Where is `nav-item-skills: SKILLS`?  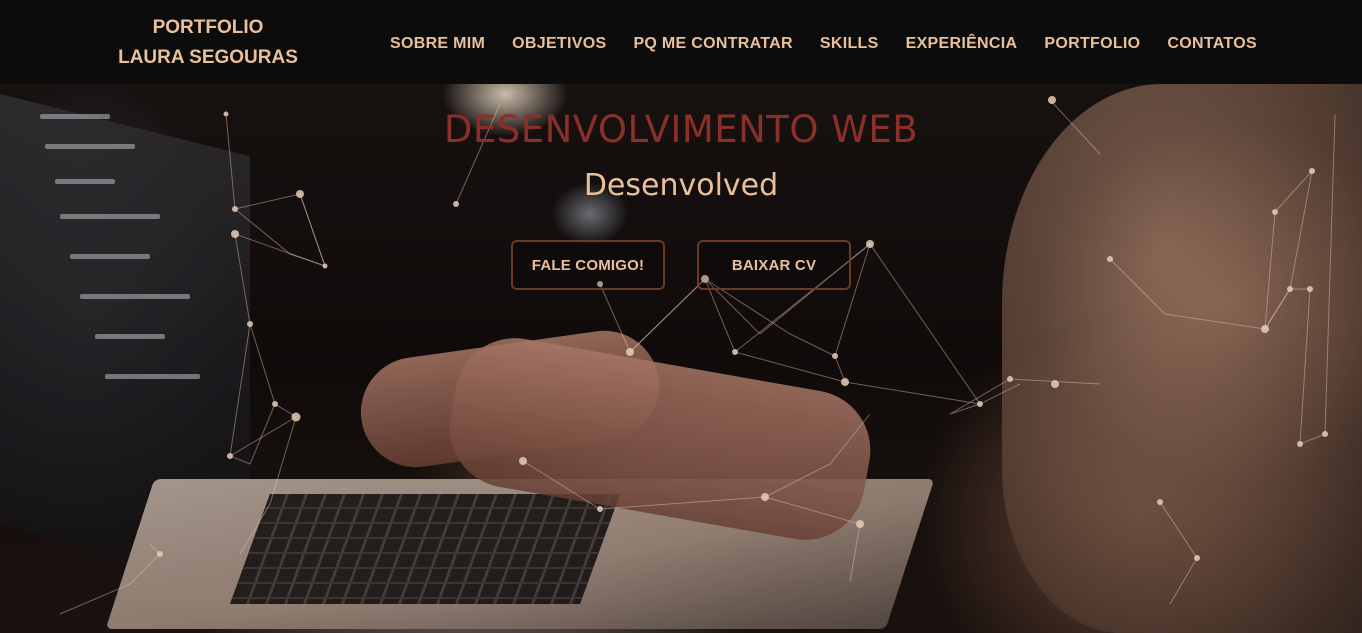
nav-item-skills: SKILLS is located at coordinates (849, 44).